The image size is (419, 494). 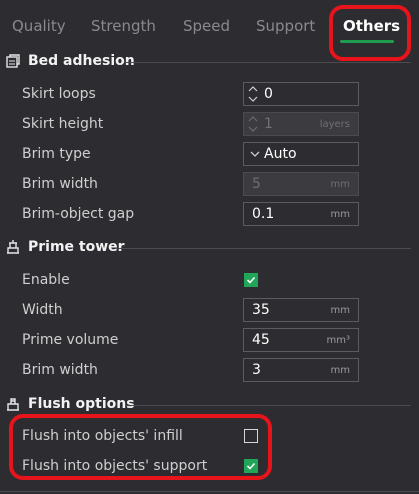 What do you see at coordinates (255, 154) in the screenshot?
I see `chevron-down-icon` at bounding box center [255, 154].